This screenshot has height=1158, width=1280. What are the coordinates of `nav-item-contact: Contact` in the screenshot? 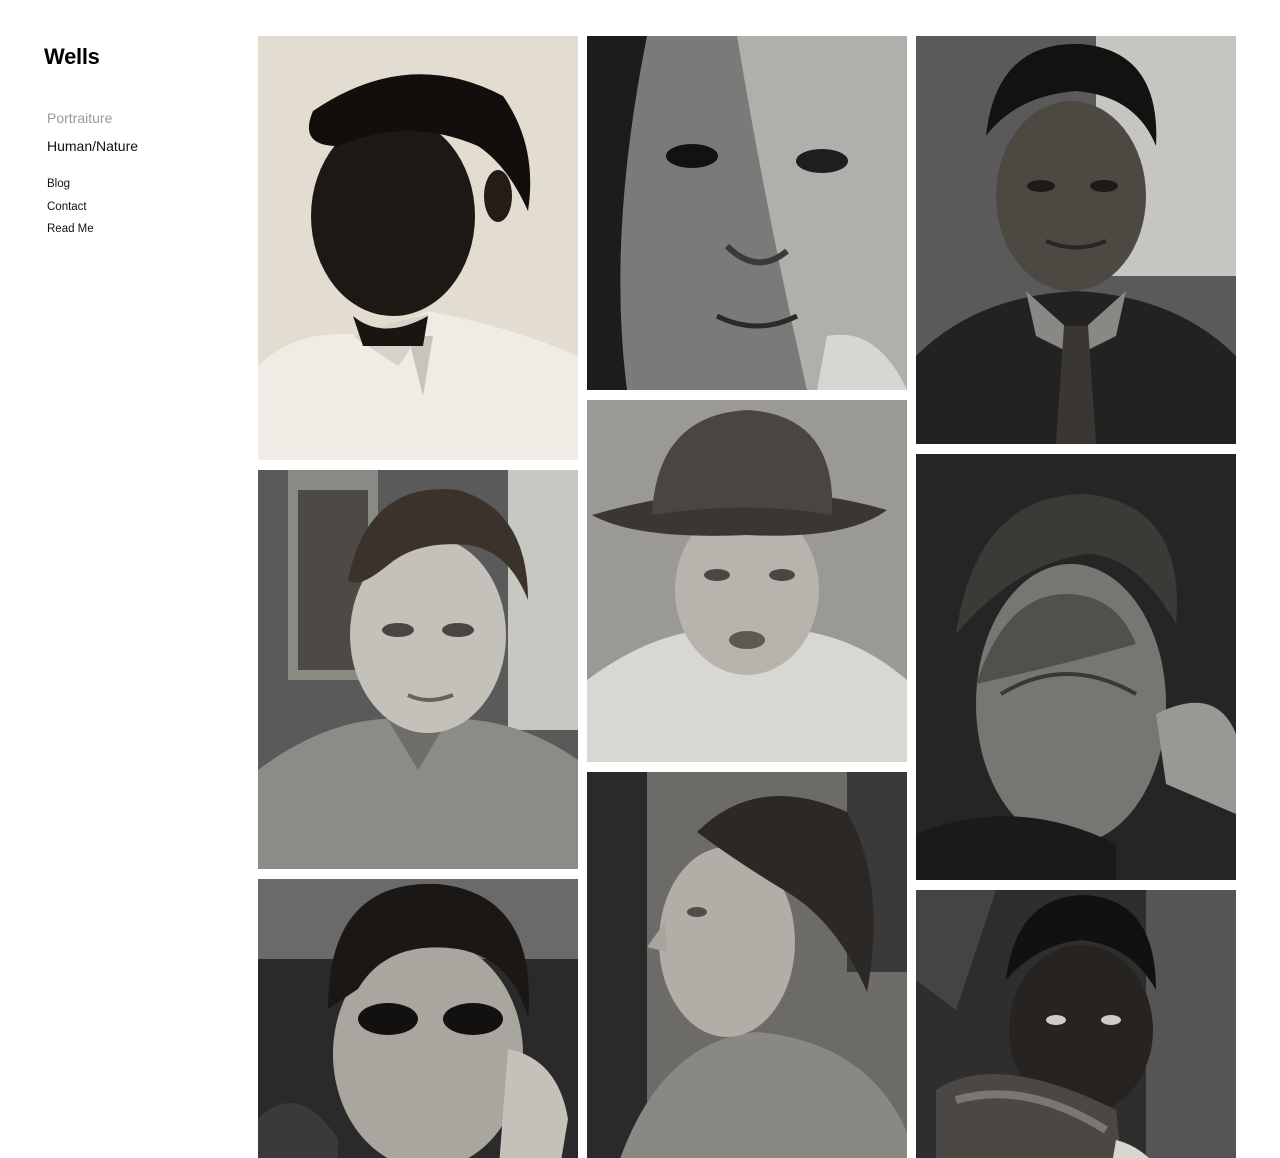 It's located at (70, 207).